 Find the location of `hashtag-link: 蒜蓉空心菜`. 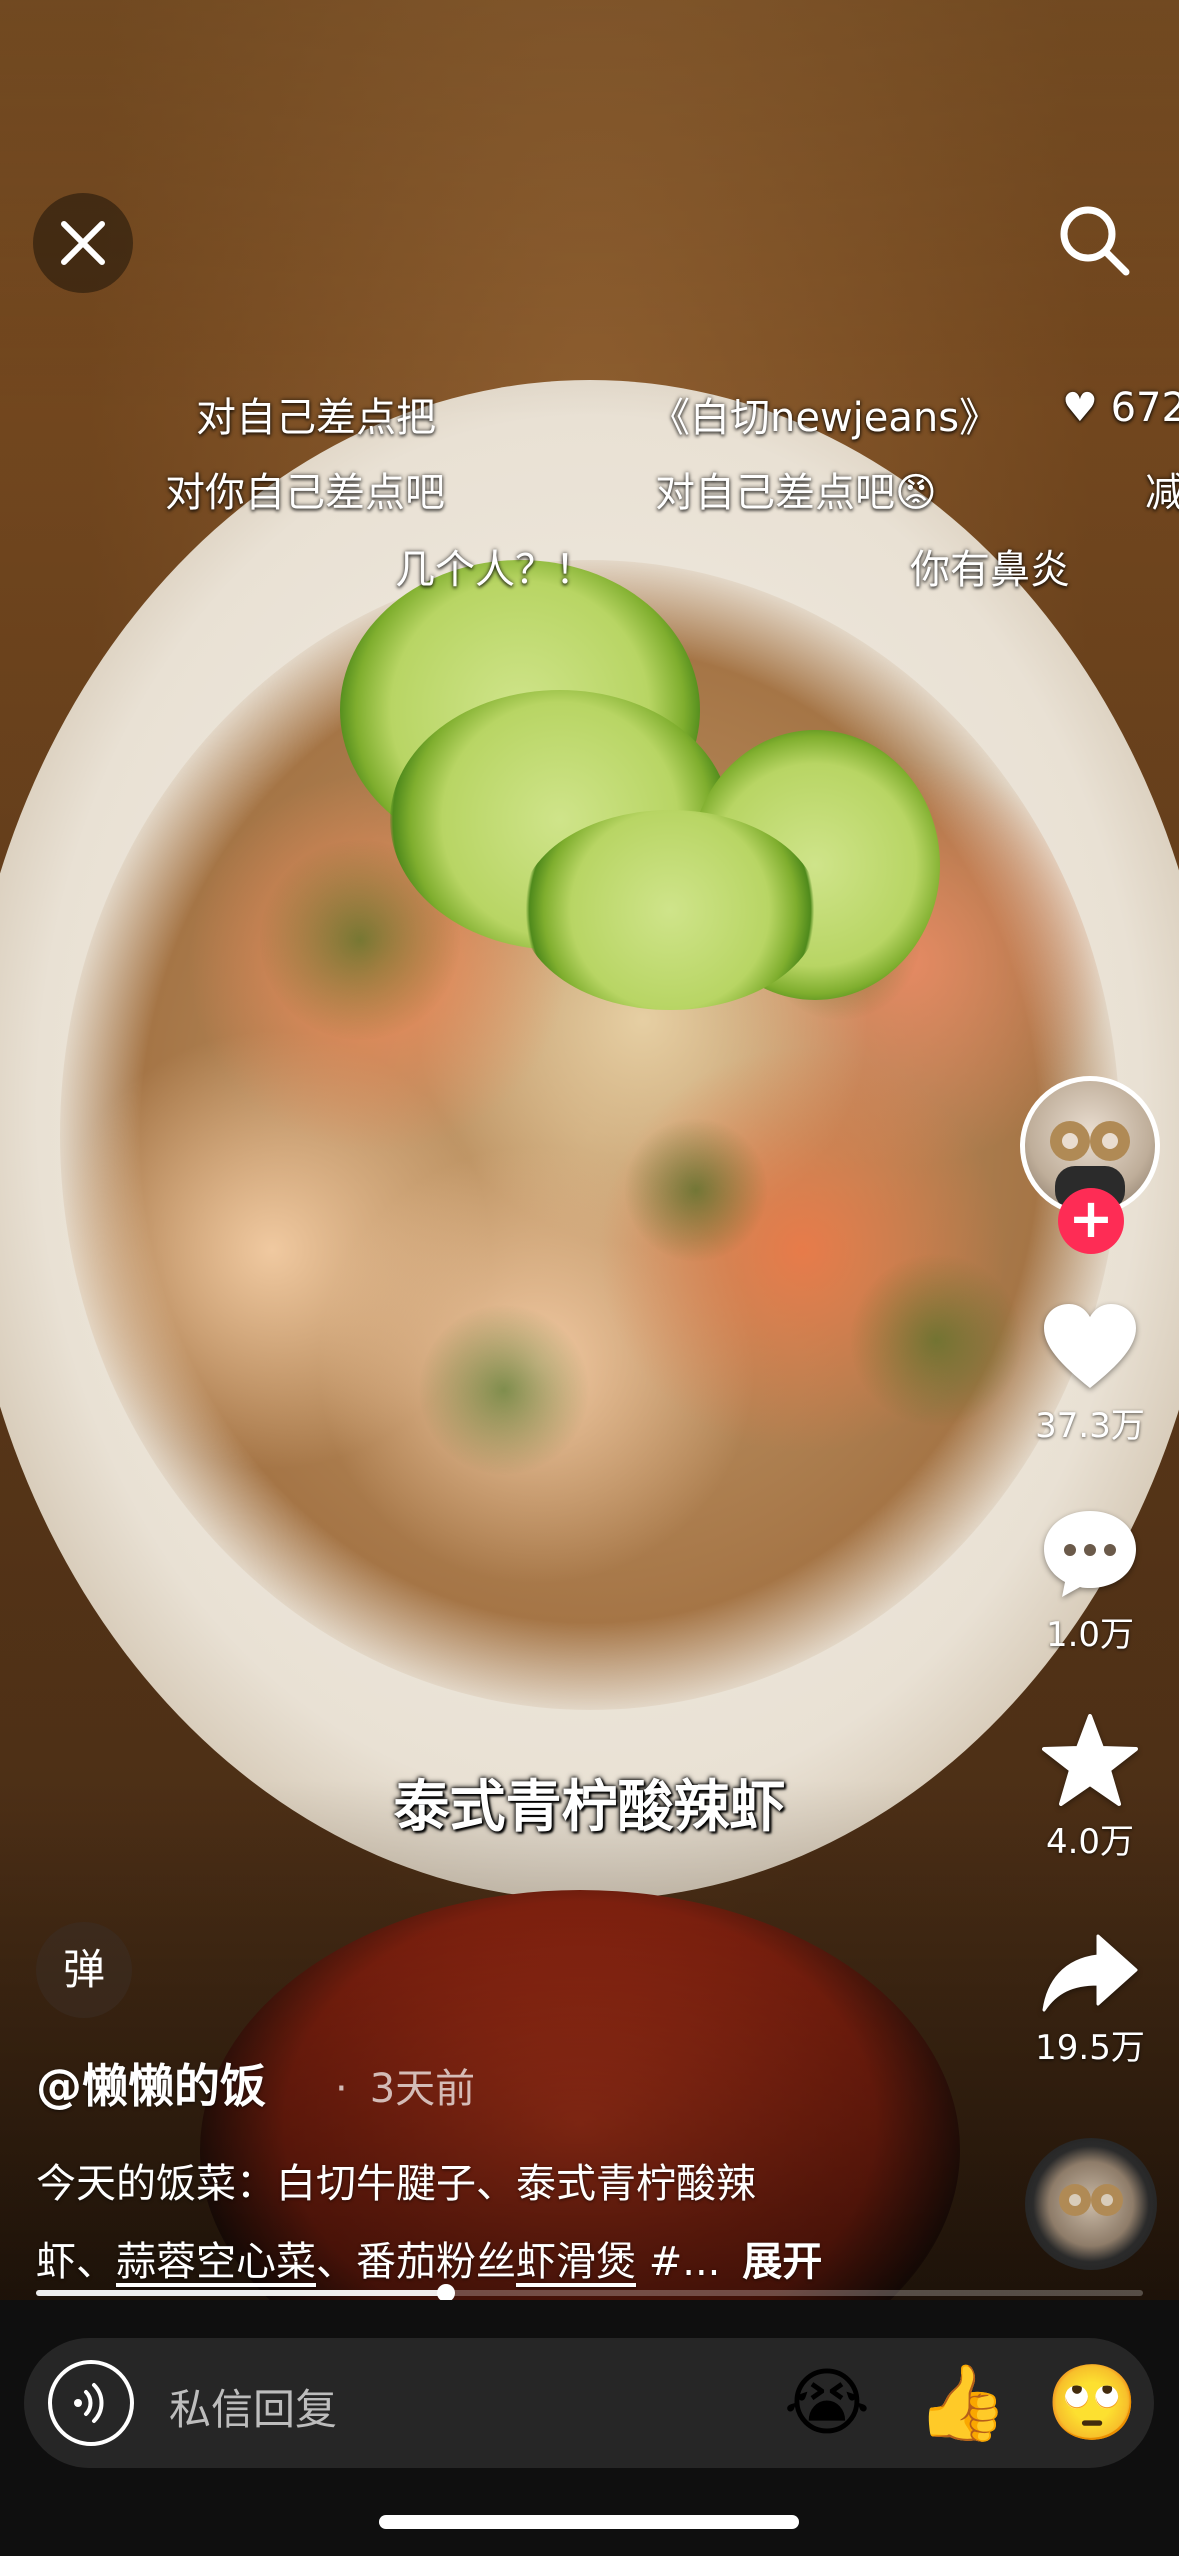

hashtag-link: 蒜蓉空心菜 is located at coordinates (216, 2262).